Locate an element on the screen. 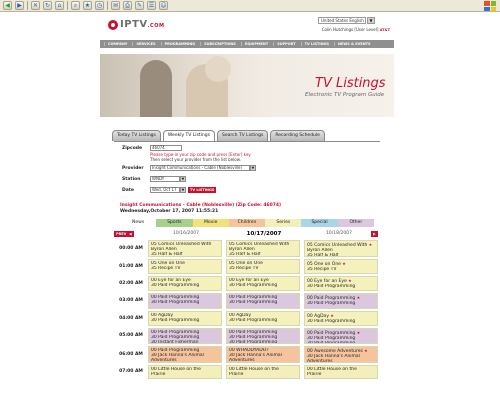 The height and width of the screenshot is (400, 500). date-select: Wed, Oct 17 is located at coordinates (165, 190).